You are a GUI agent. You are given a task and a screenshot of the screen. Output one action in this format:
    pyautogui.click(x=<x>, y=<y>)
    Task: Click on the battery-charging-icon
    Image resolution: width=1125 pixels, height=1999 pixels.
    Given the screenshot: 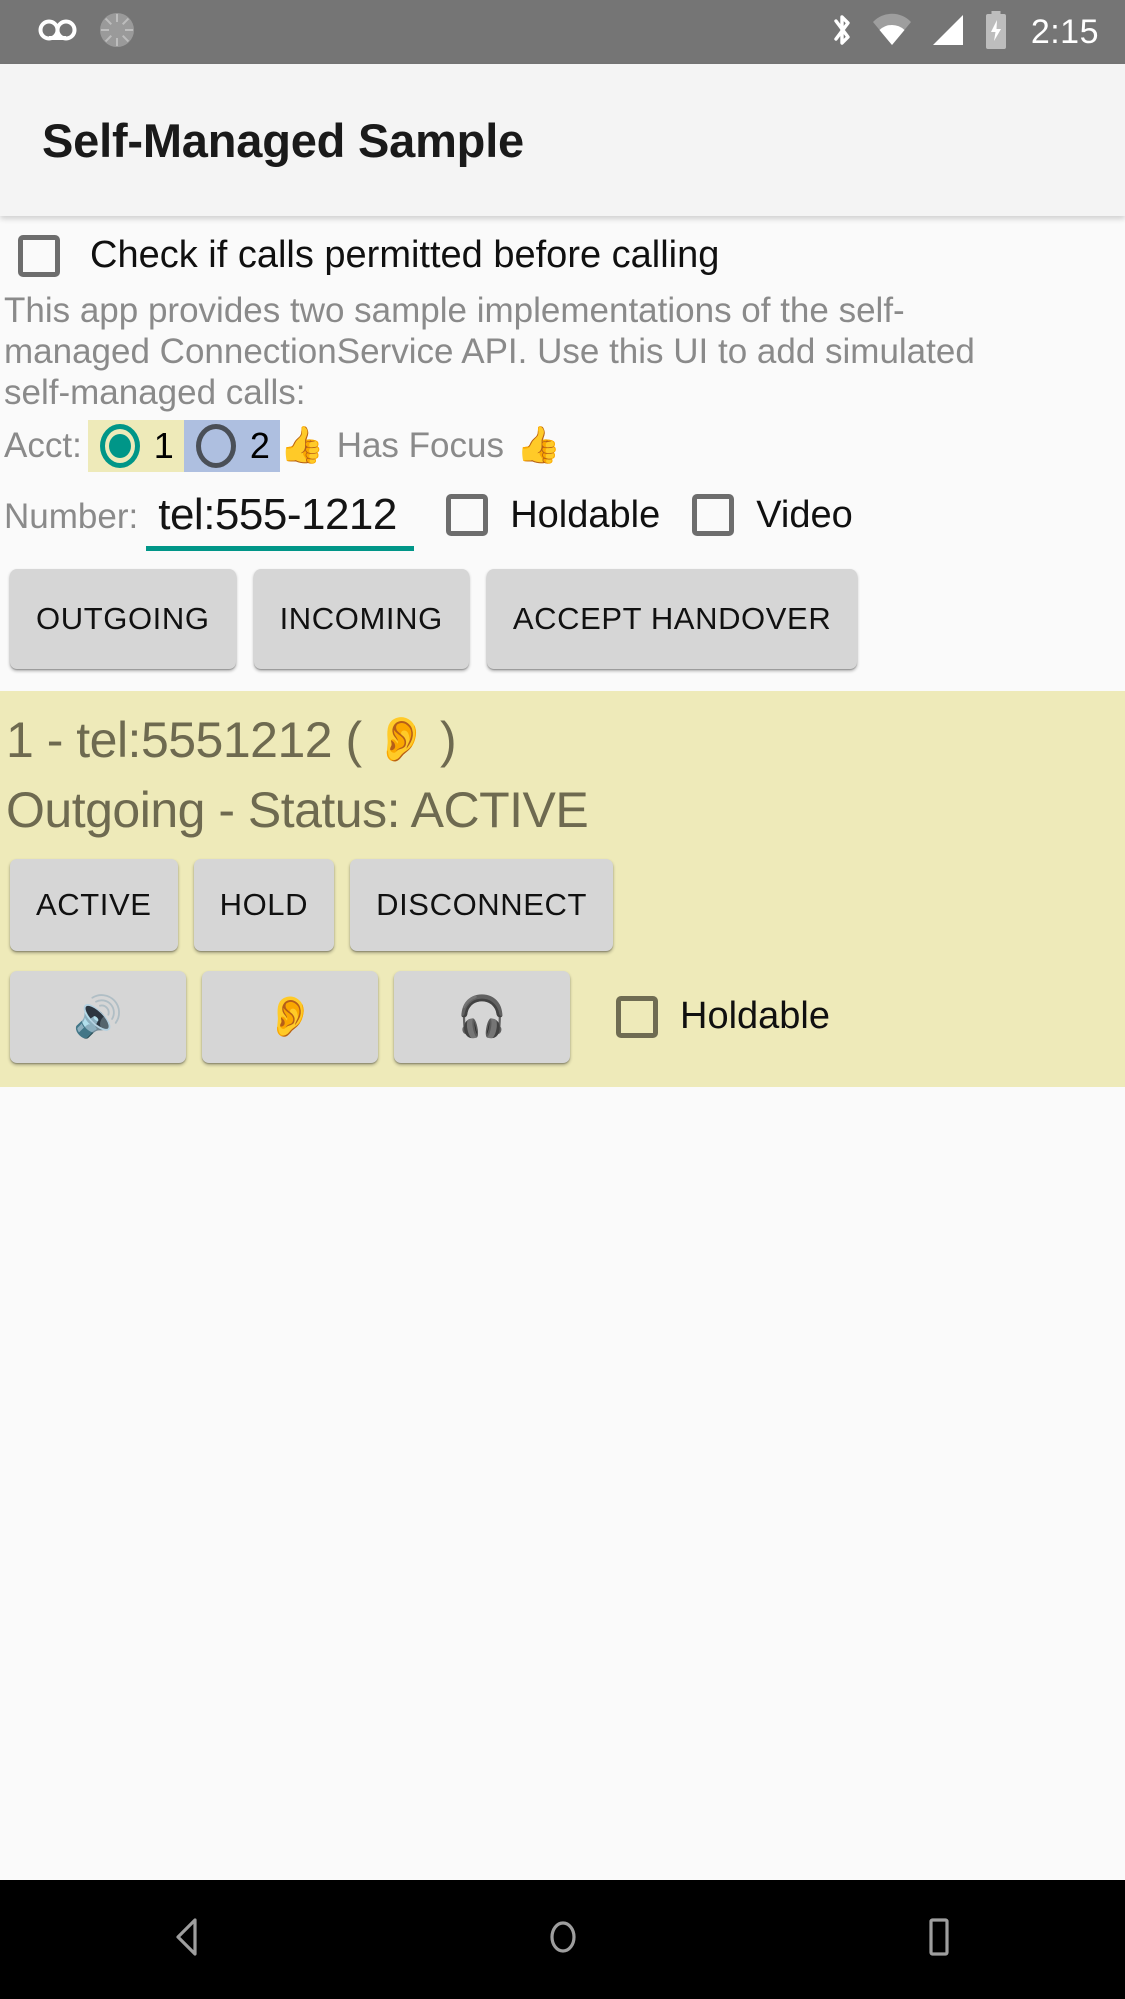 What is the action you would take?
    pyautogui.click(x=996, y=32)
    